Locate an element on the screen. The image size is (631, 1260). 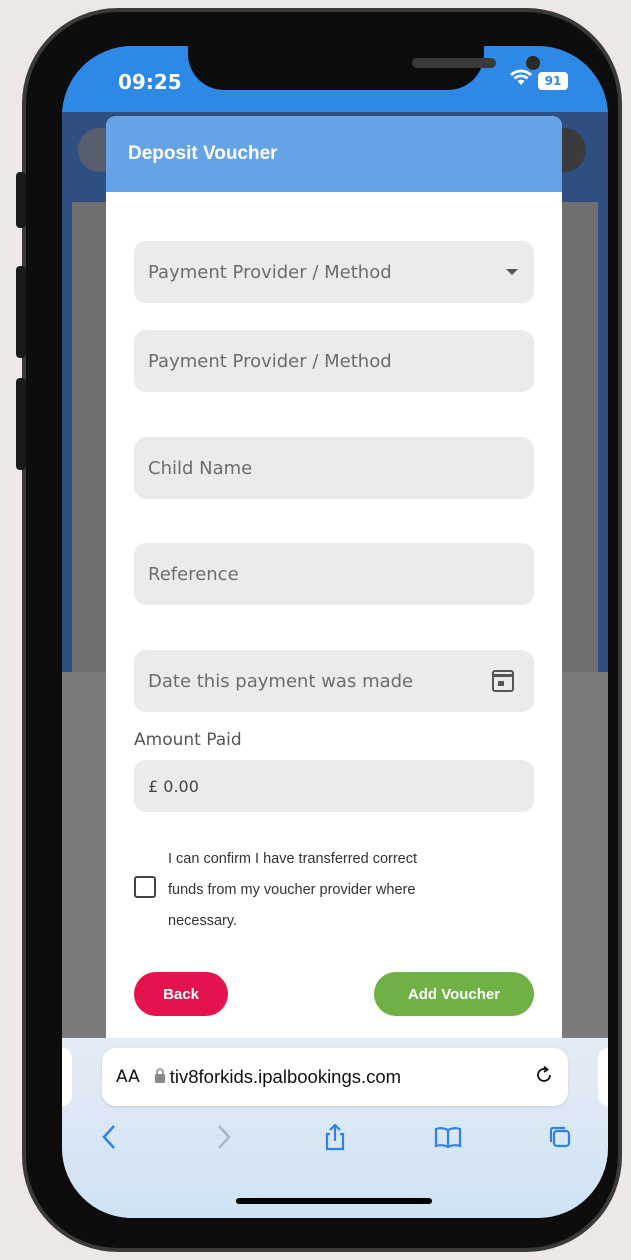
payment-date-input: Date this payment was made is located at coordinates (334, 681).